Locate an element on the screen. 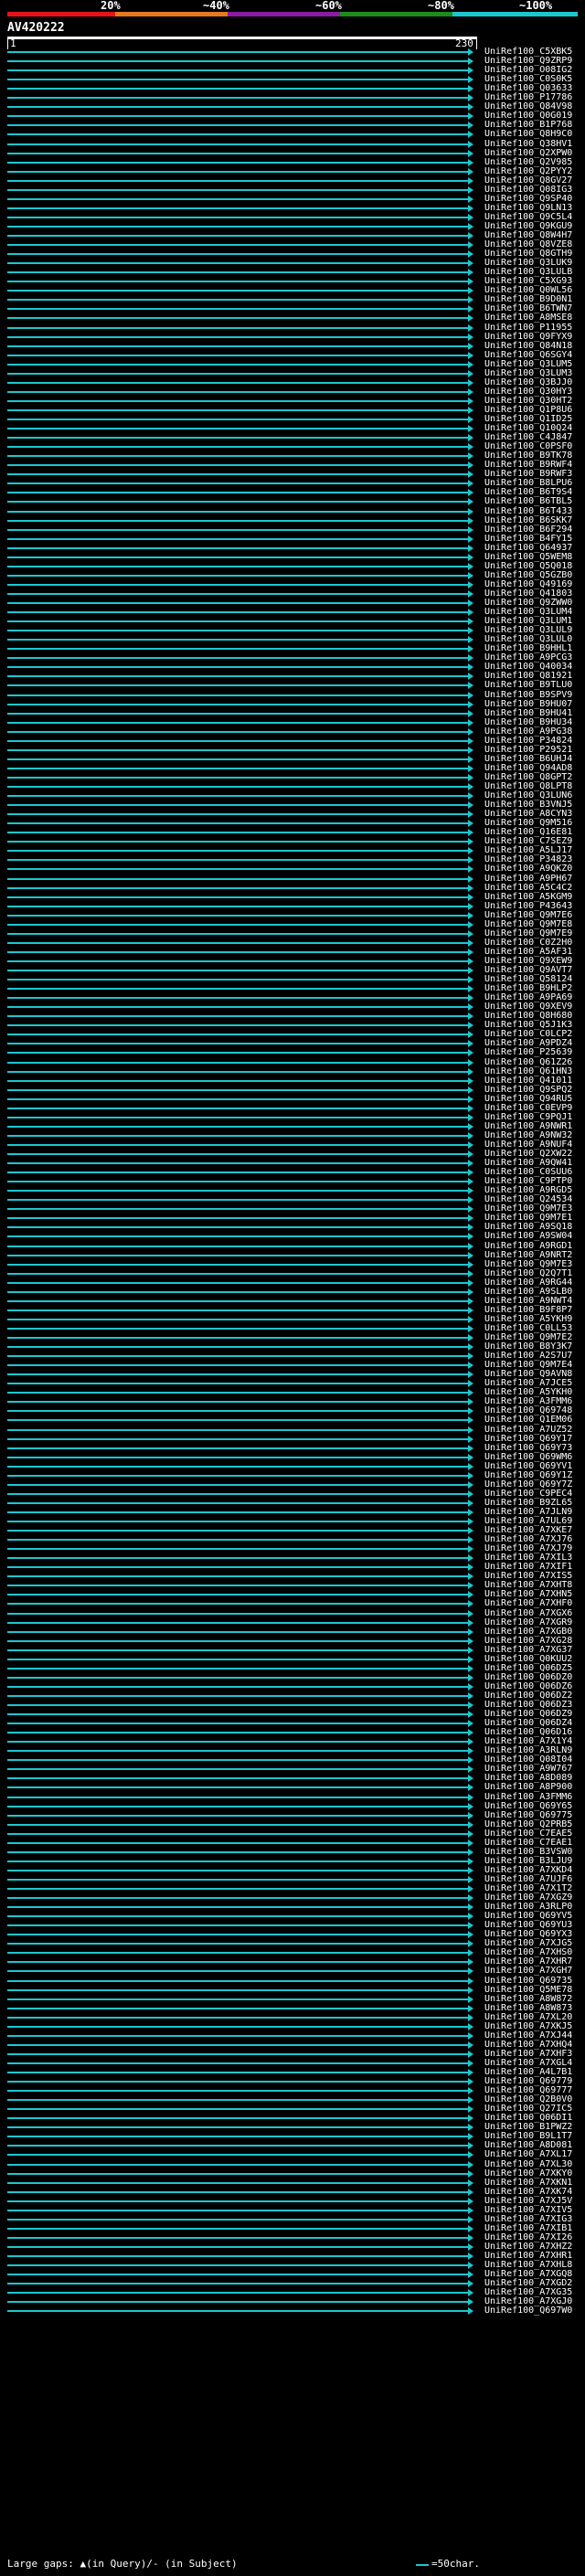 The image size is (585, 2576). scale-segment-green is located at coordinates (396, 14).